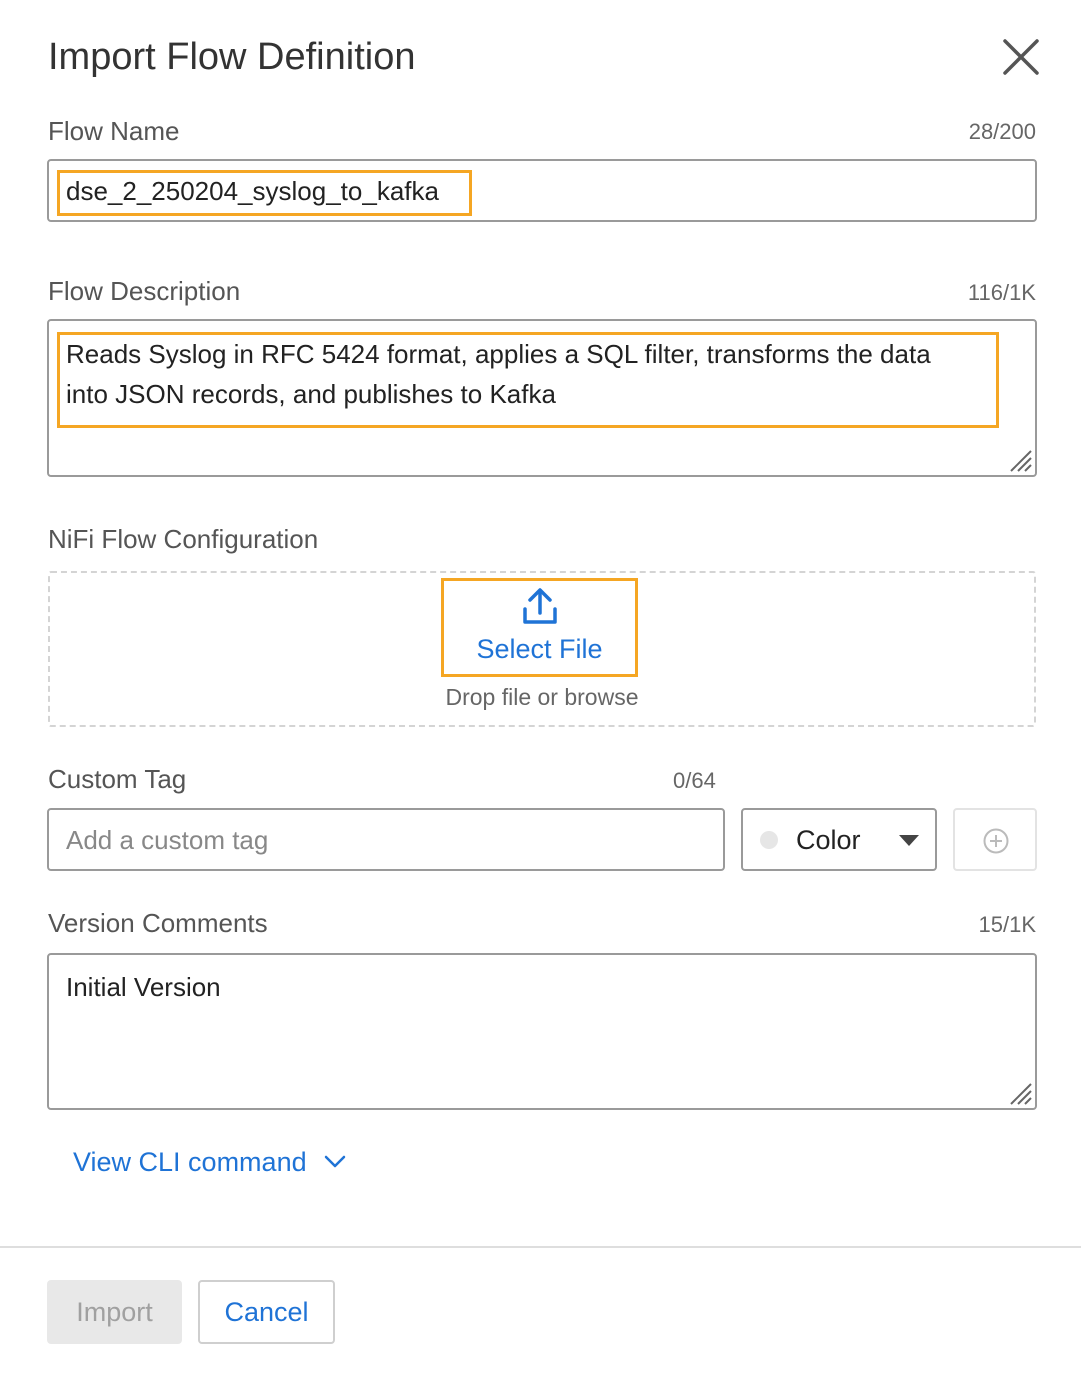 The width and height of the screenshot is (1081, 1375). What do you see at coordinates (386, 839) in the screenshot?
I see `custom-tag-input: Add a custom tag` at bounding box center [386, 839].